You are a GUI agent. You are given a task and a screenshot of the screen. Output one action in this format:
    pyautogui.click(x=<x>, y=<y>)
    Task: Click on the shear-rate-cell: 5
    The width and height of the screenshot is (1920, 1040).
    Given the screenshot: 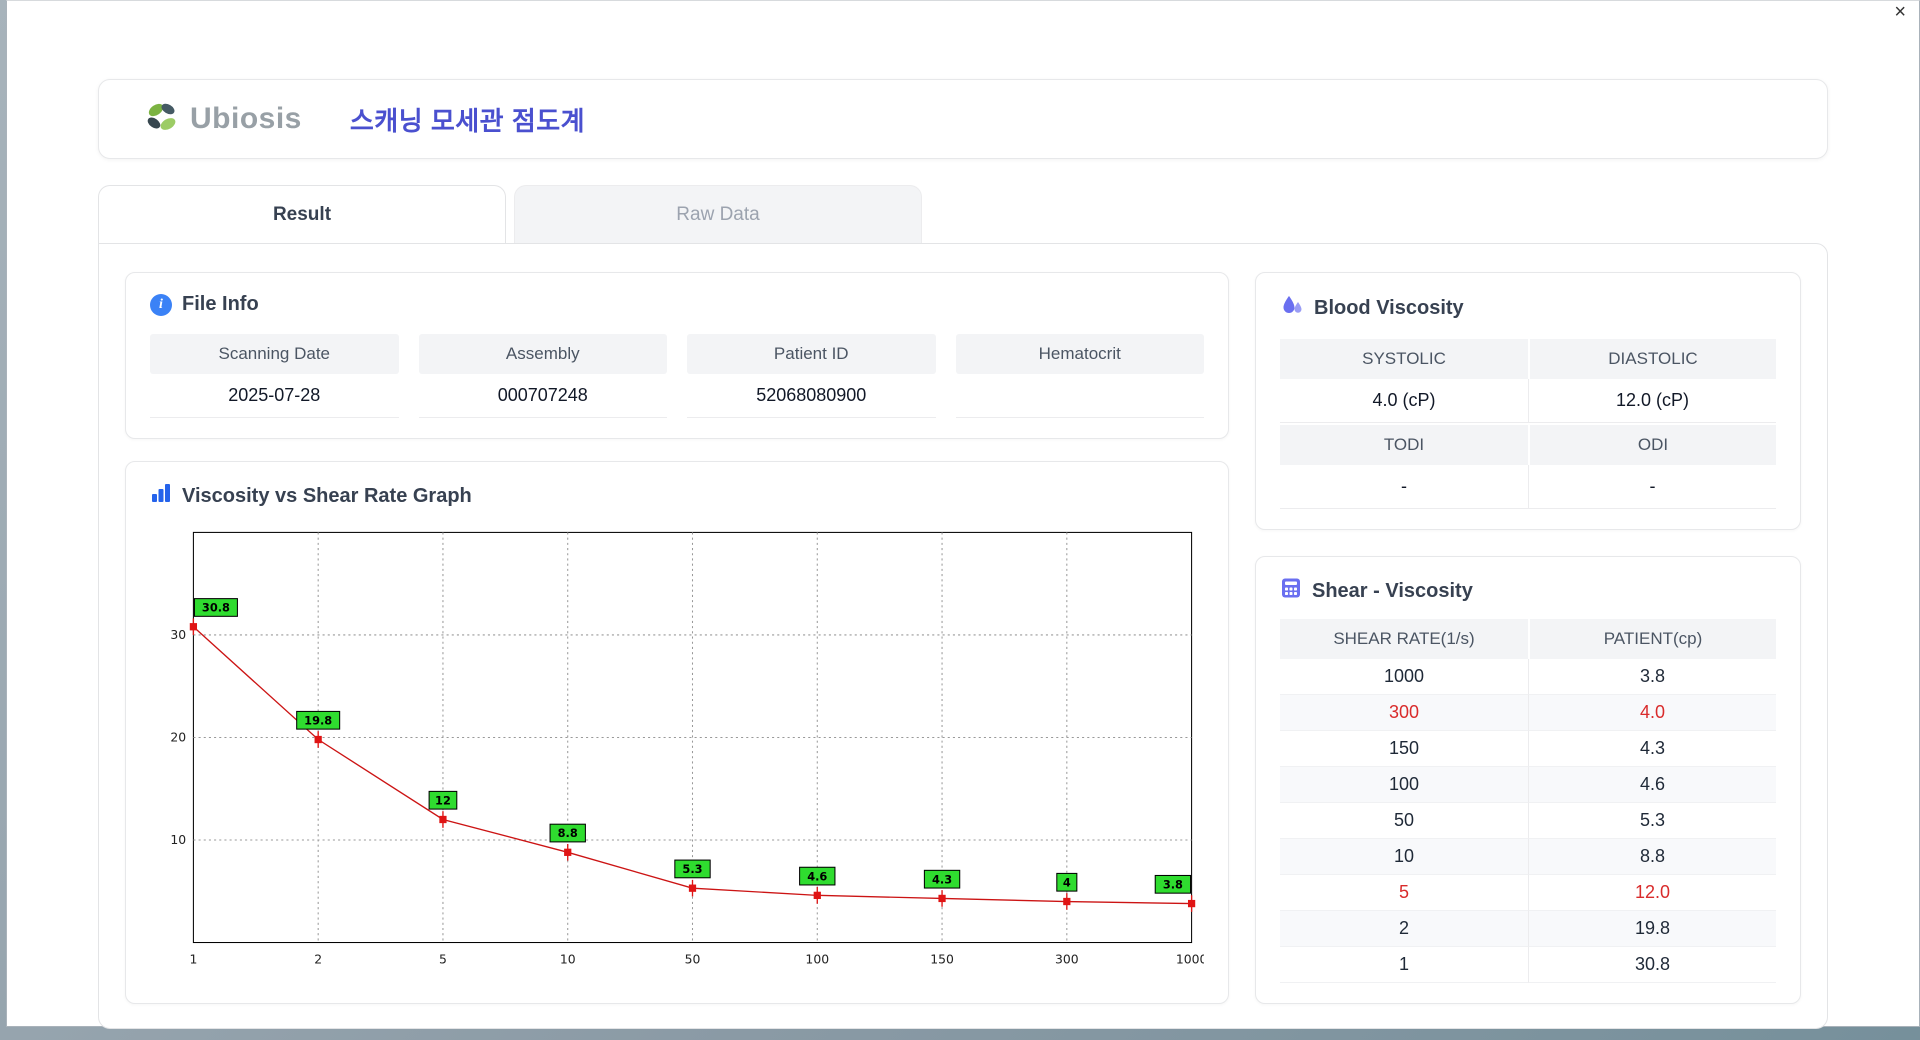 What is the action you would take?
    pyautogui.click(x=1404, y=893)
    